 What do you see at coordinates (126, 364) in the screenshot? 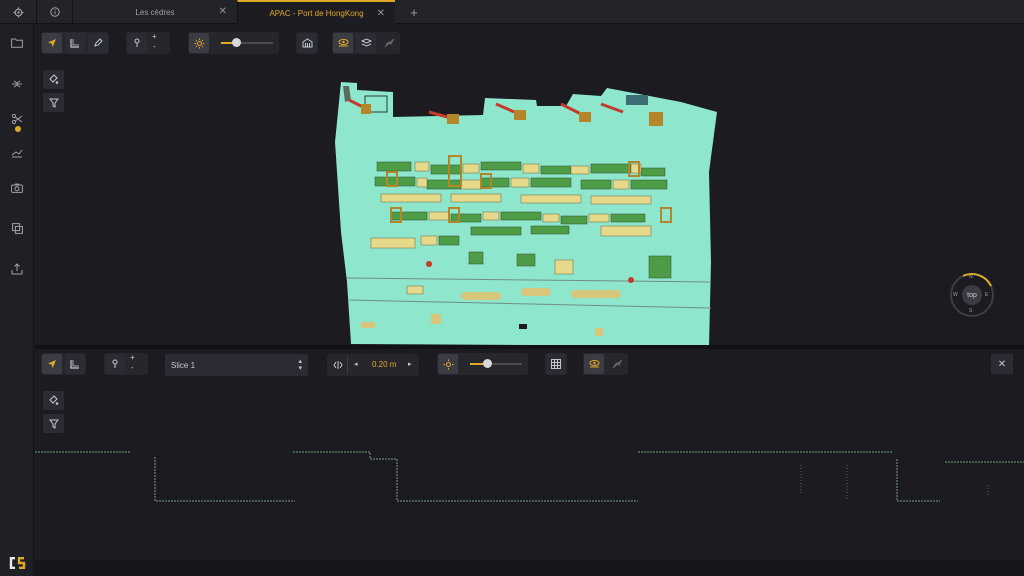
I see `slice-point-size-tools: + -` at bounding box center [126, 364].